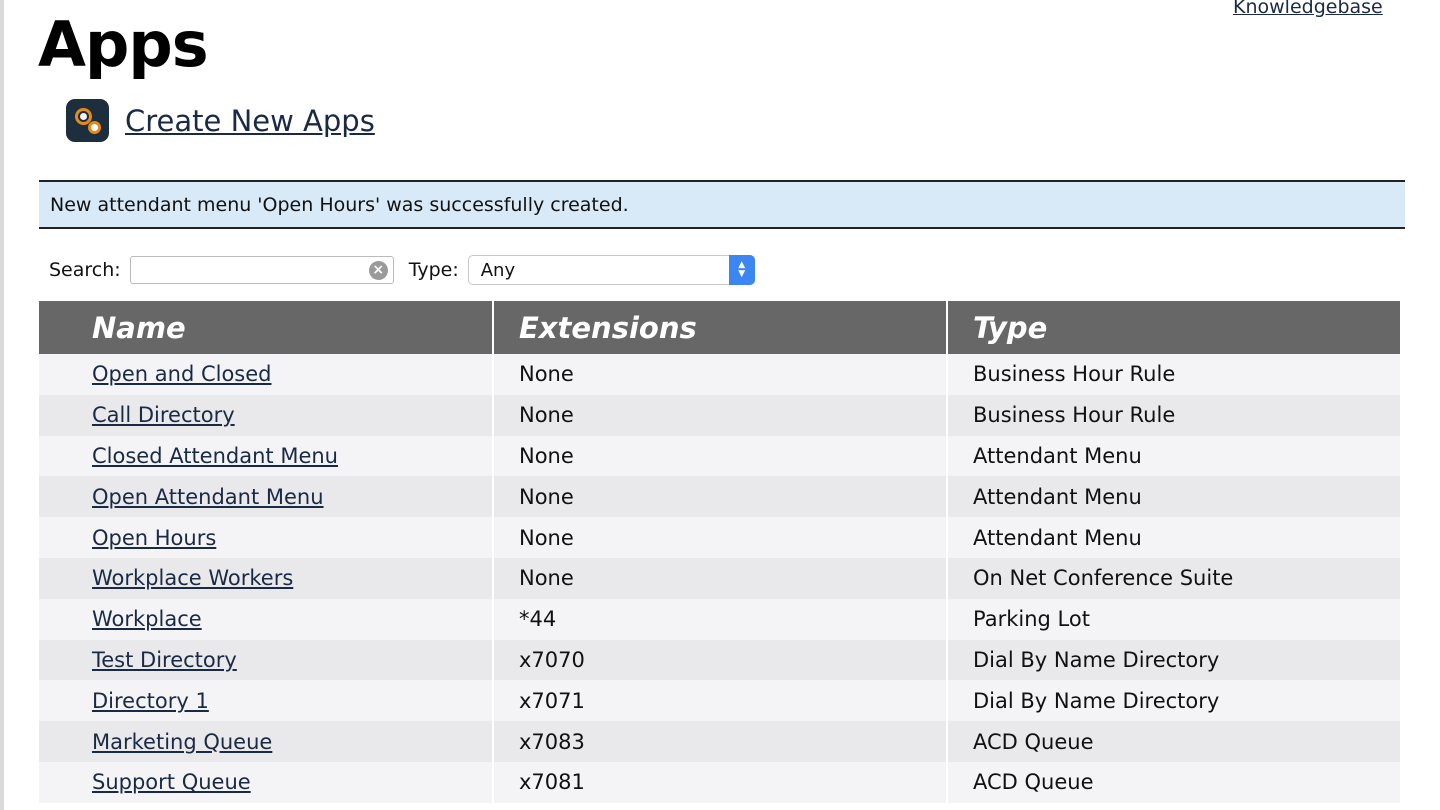 This screenshot has width=1440, height=810. Describe the element at coordinates (164, 660) in the screenshot. I see `app-name-link: Test Directory` at that location.